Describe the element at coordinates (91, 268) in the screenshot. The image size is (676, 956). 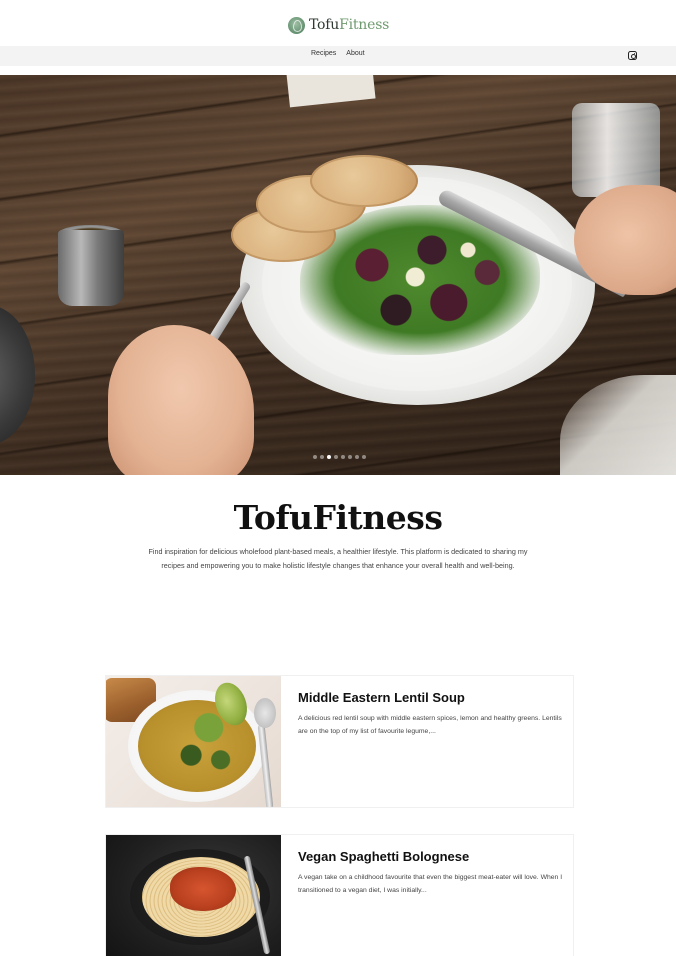
I see `hero-cup` at that location.